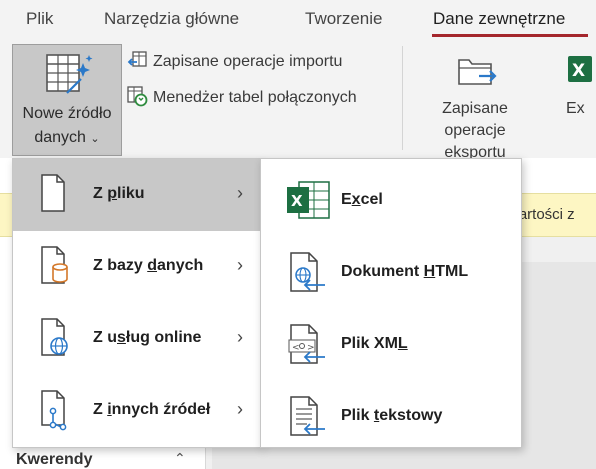 Image resolution: width=596 pixels, height=469 pixels. I want to click on tab-home: Narzędzia główne, so click(171, 19).